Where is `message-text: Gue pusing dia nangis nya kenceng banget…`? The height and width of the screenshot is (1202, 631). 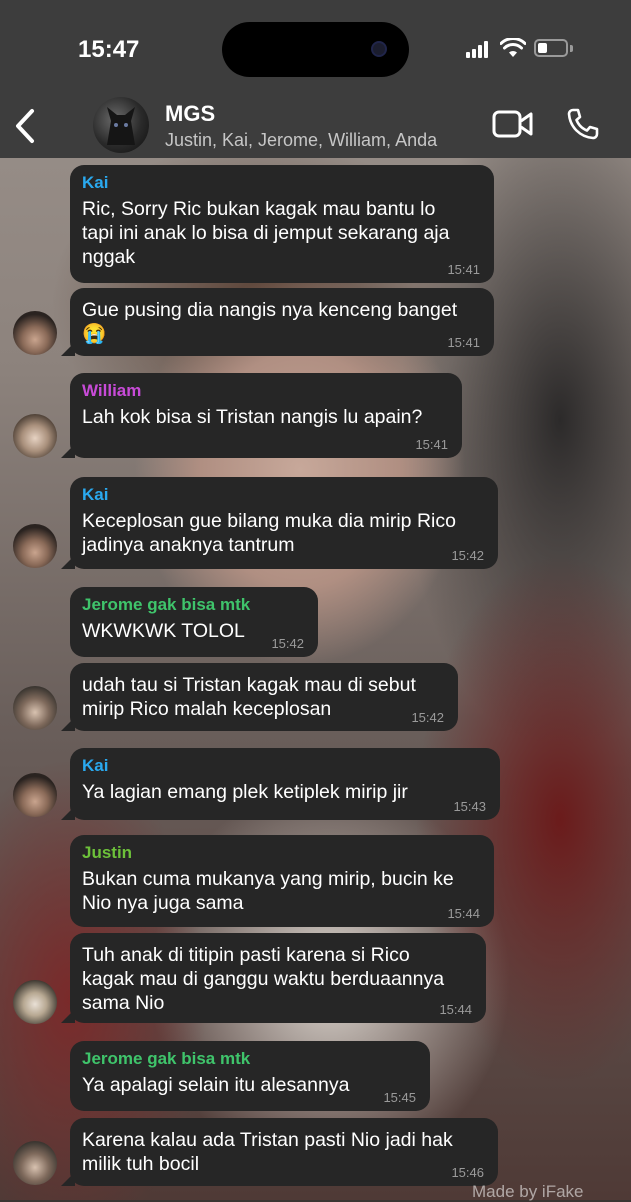
message-text: Gue pusing dia nangis nya kenceng banget… is located at coordinates (270, 322).